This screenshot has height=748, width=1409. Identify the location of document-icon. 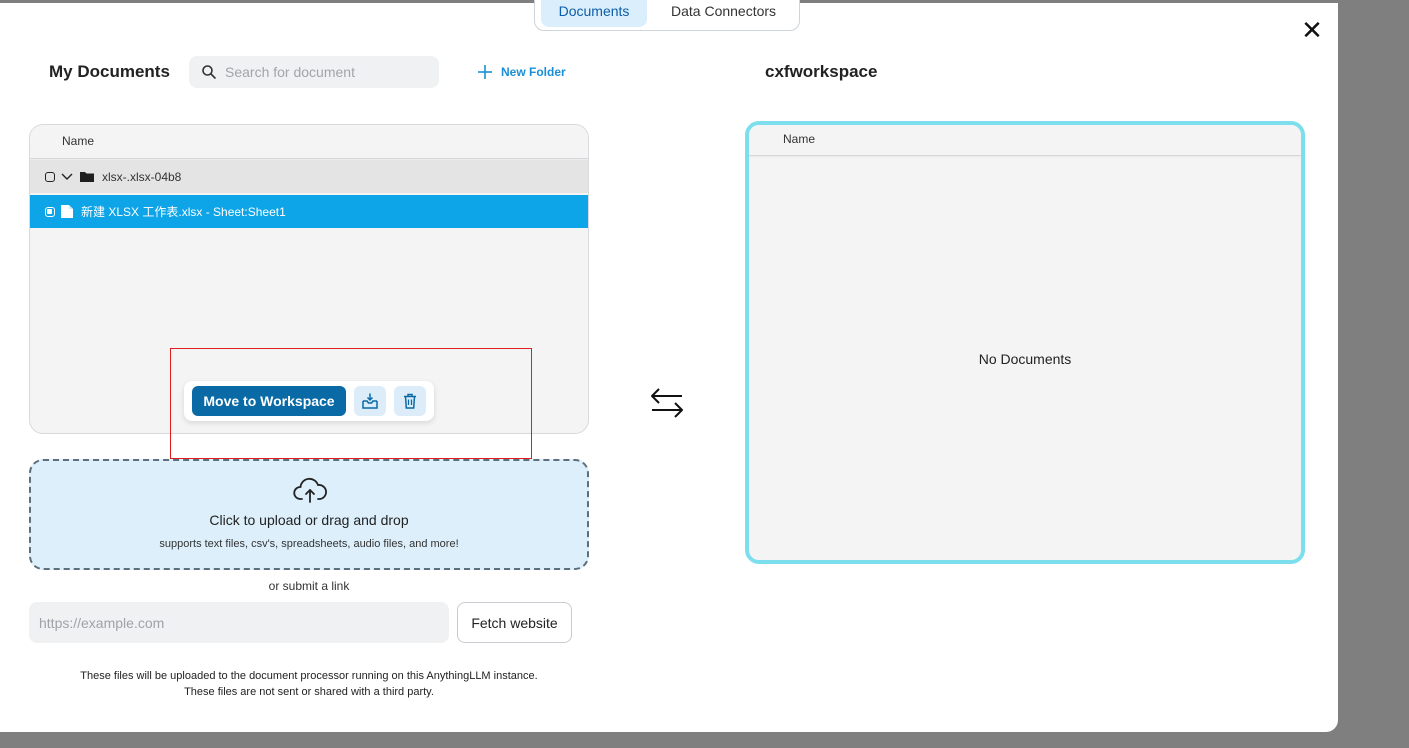
(67, 211).